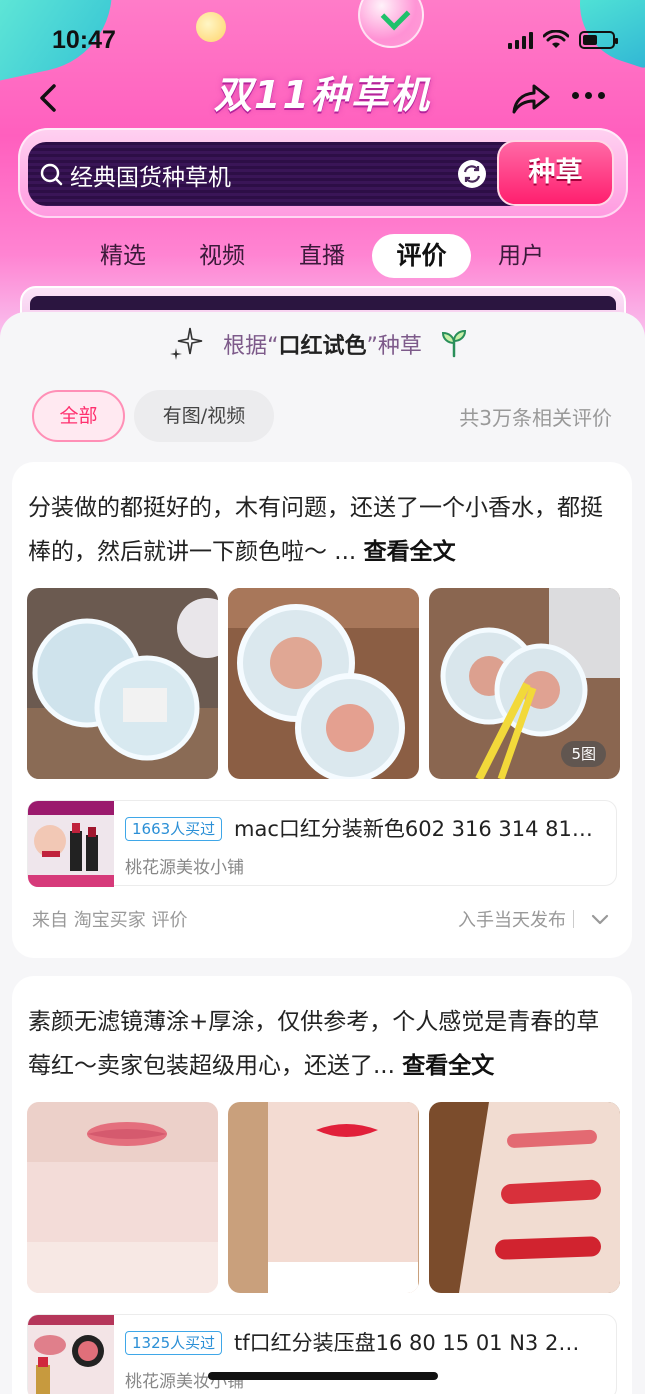 The height and width of the screenshot is (1394, 645). What do you see at coordinates (391, 24) in the screenshot?
I see `sprout-bubble-icon` at bounding box center [391, 24].